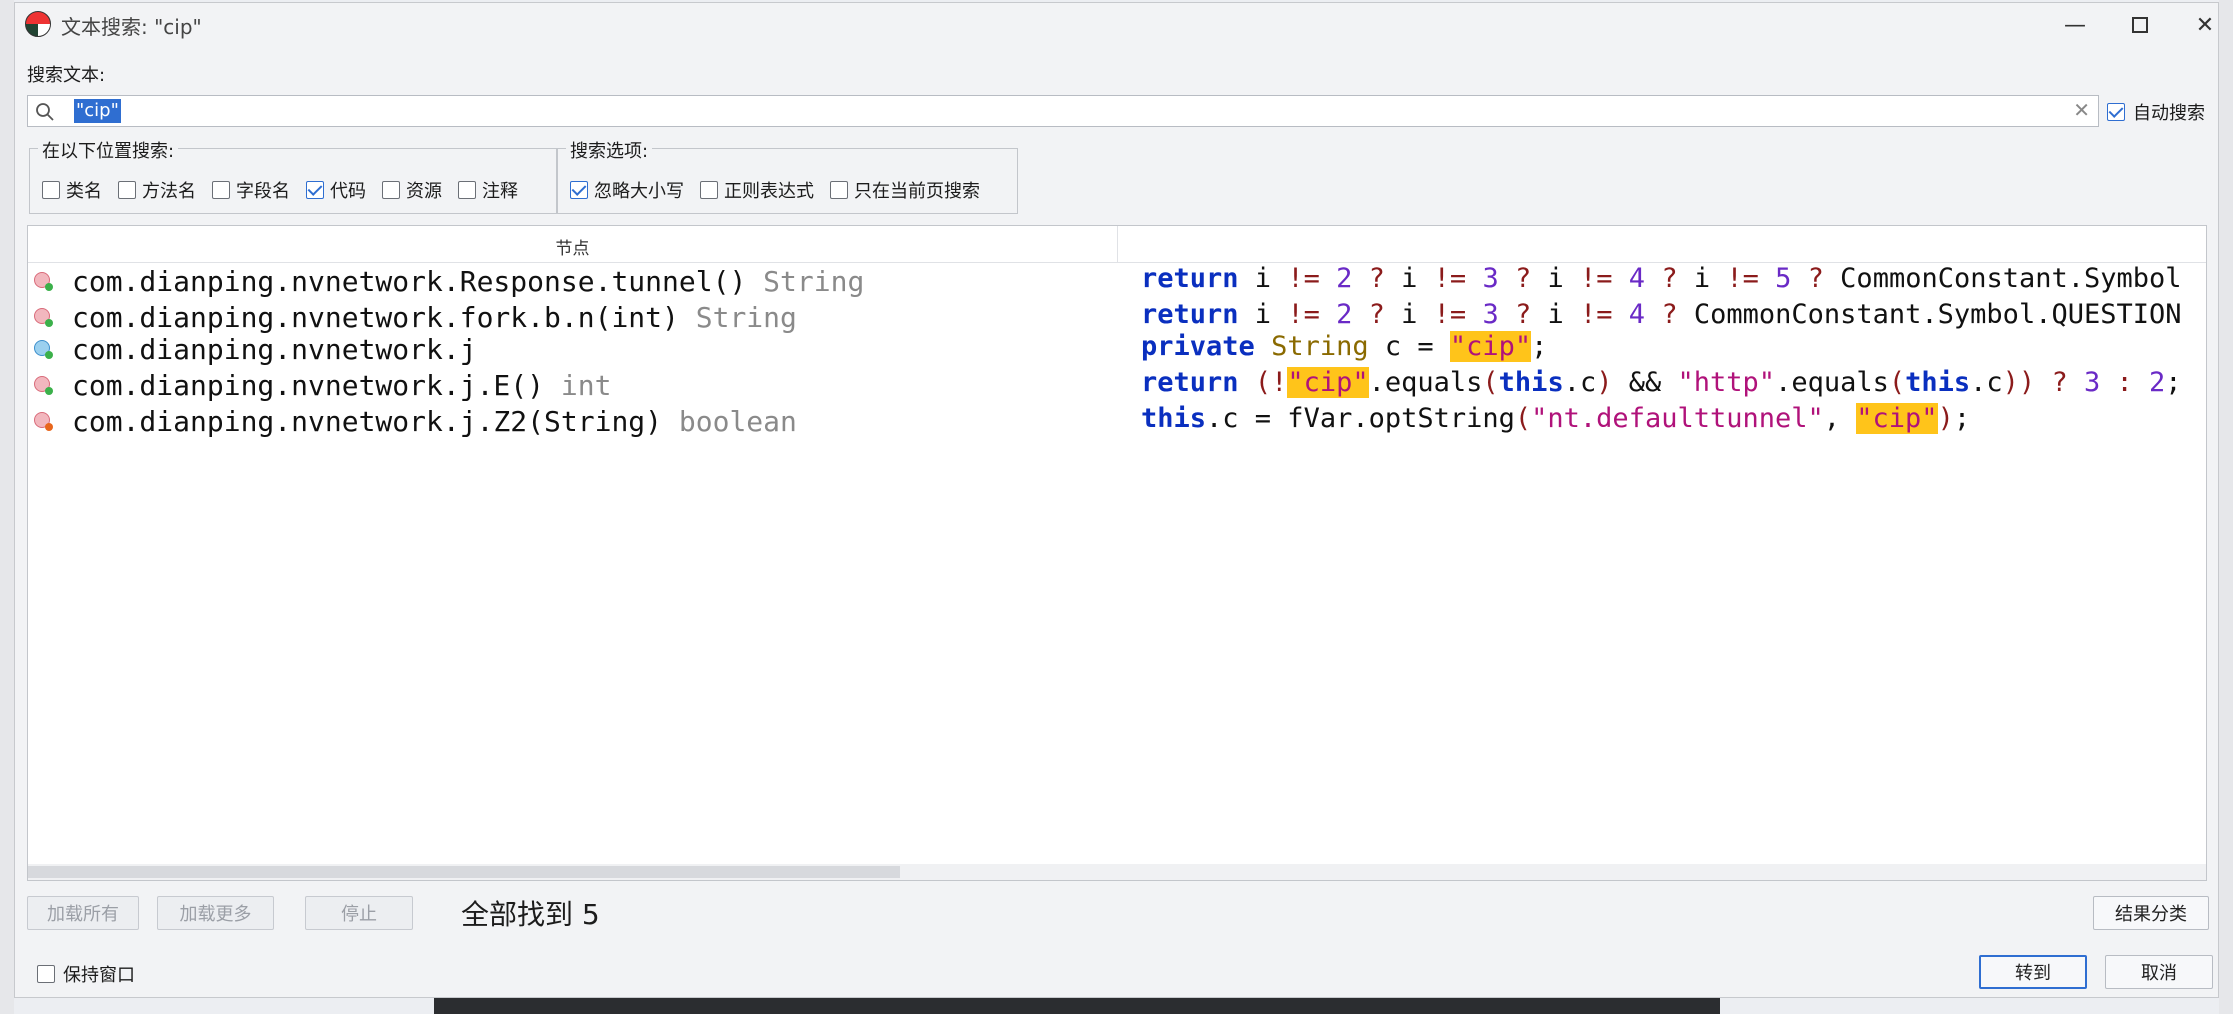  I want to click on search-location-options: 类名 方法名 字段名 代码 资源 注释, so click(288, 190).